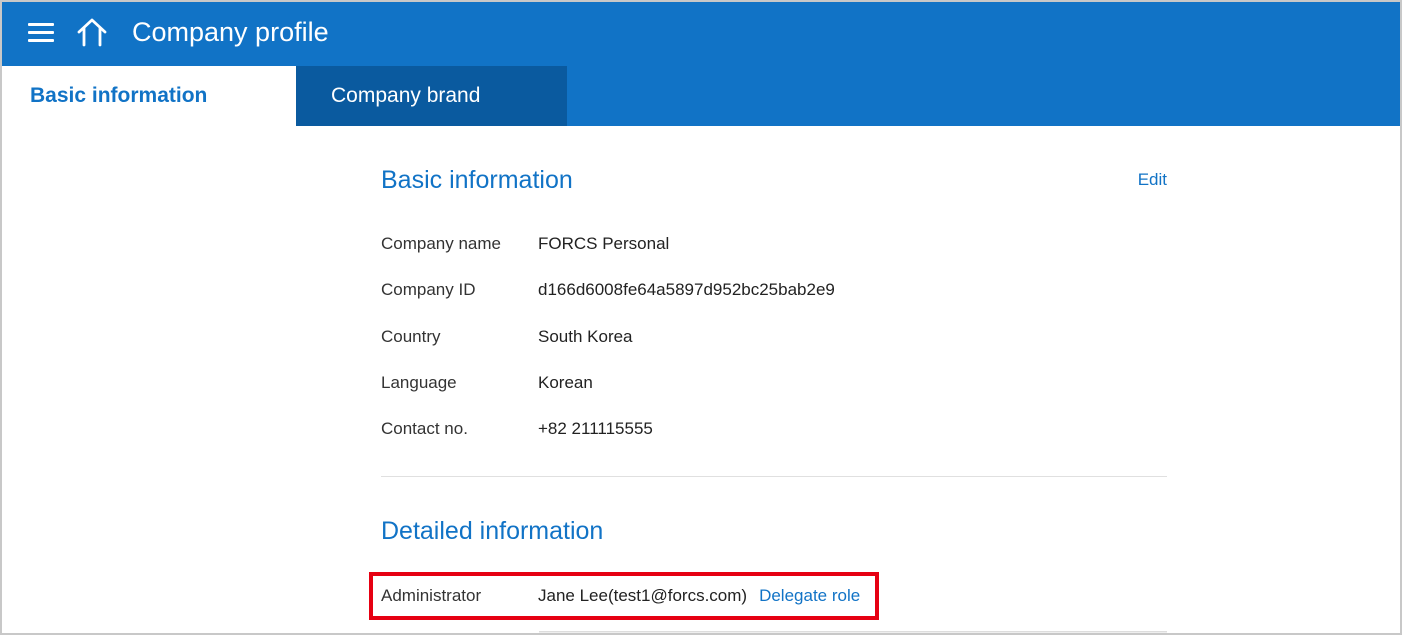 The image size is (1402, 635). I want to click on basic-information-heading: Basic information, so click(477, 180).